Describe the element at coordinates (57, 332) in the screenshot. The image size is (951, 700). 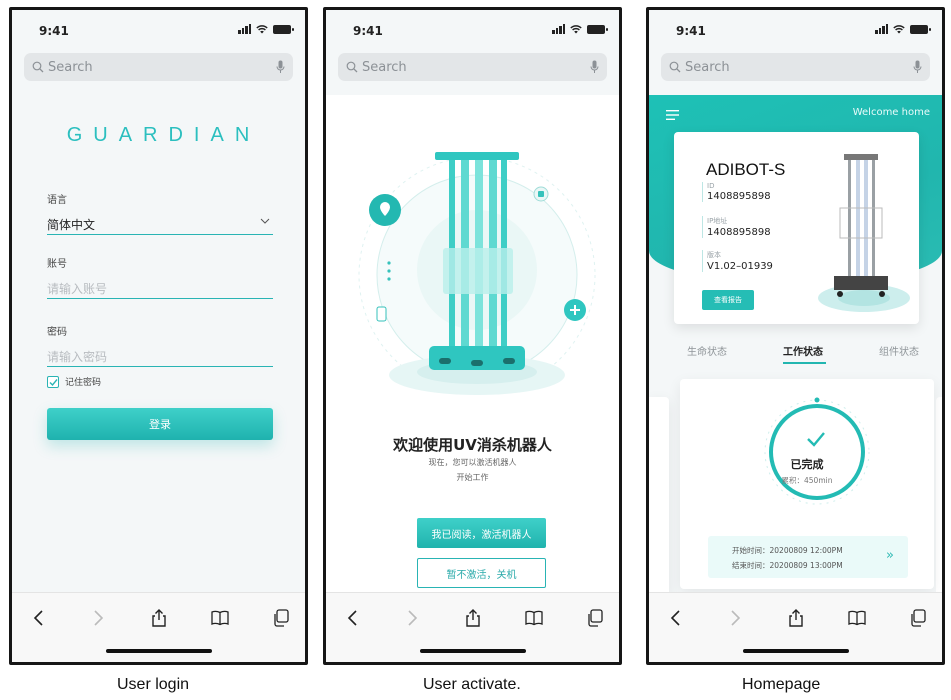
I see `password-label: 密码` at that location.